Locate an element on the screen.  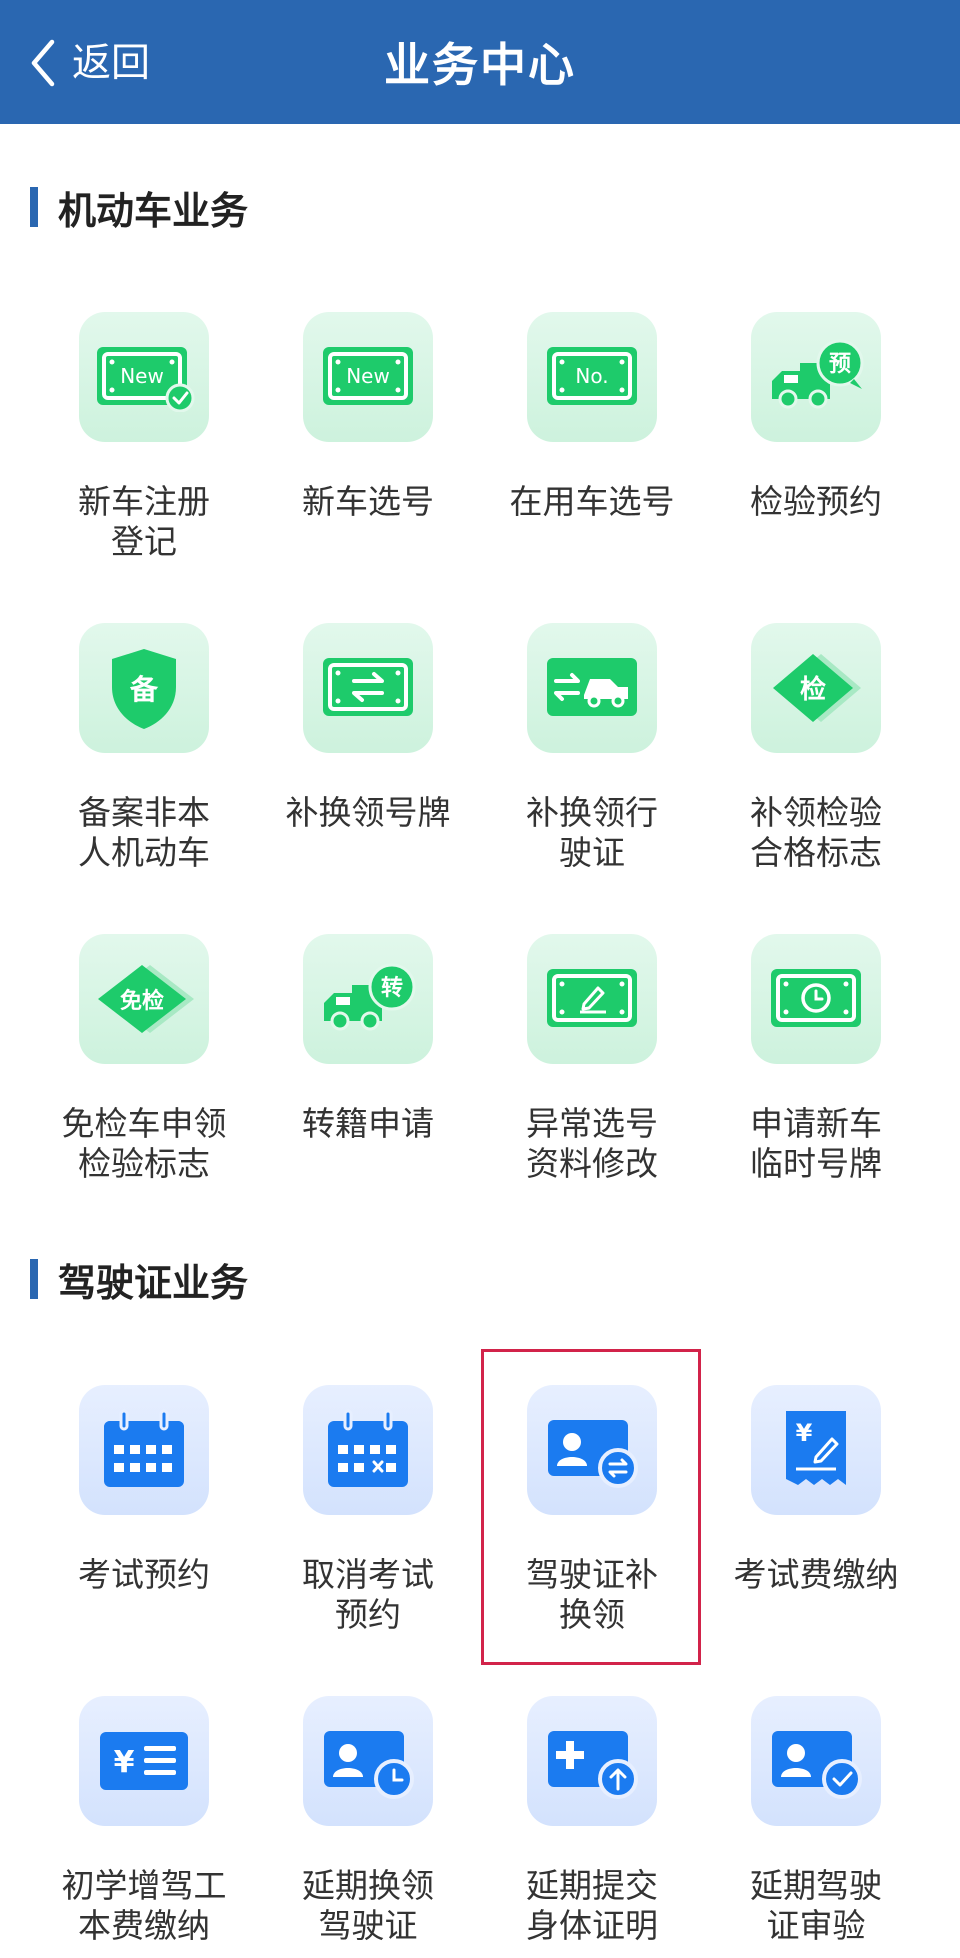
service-label: 考试预约 is located at coordinates (144, 1574).